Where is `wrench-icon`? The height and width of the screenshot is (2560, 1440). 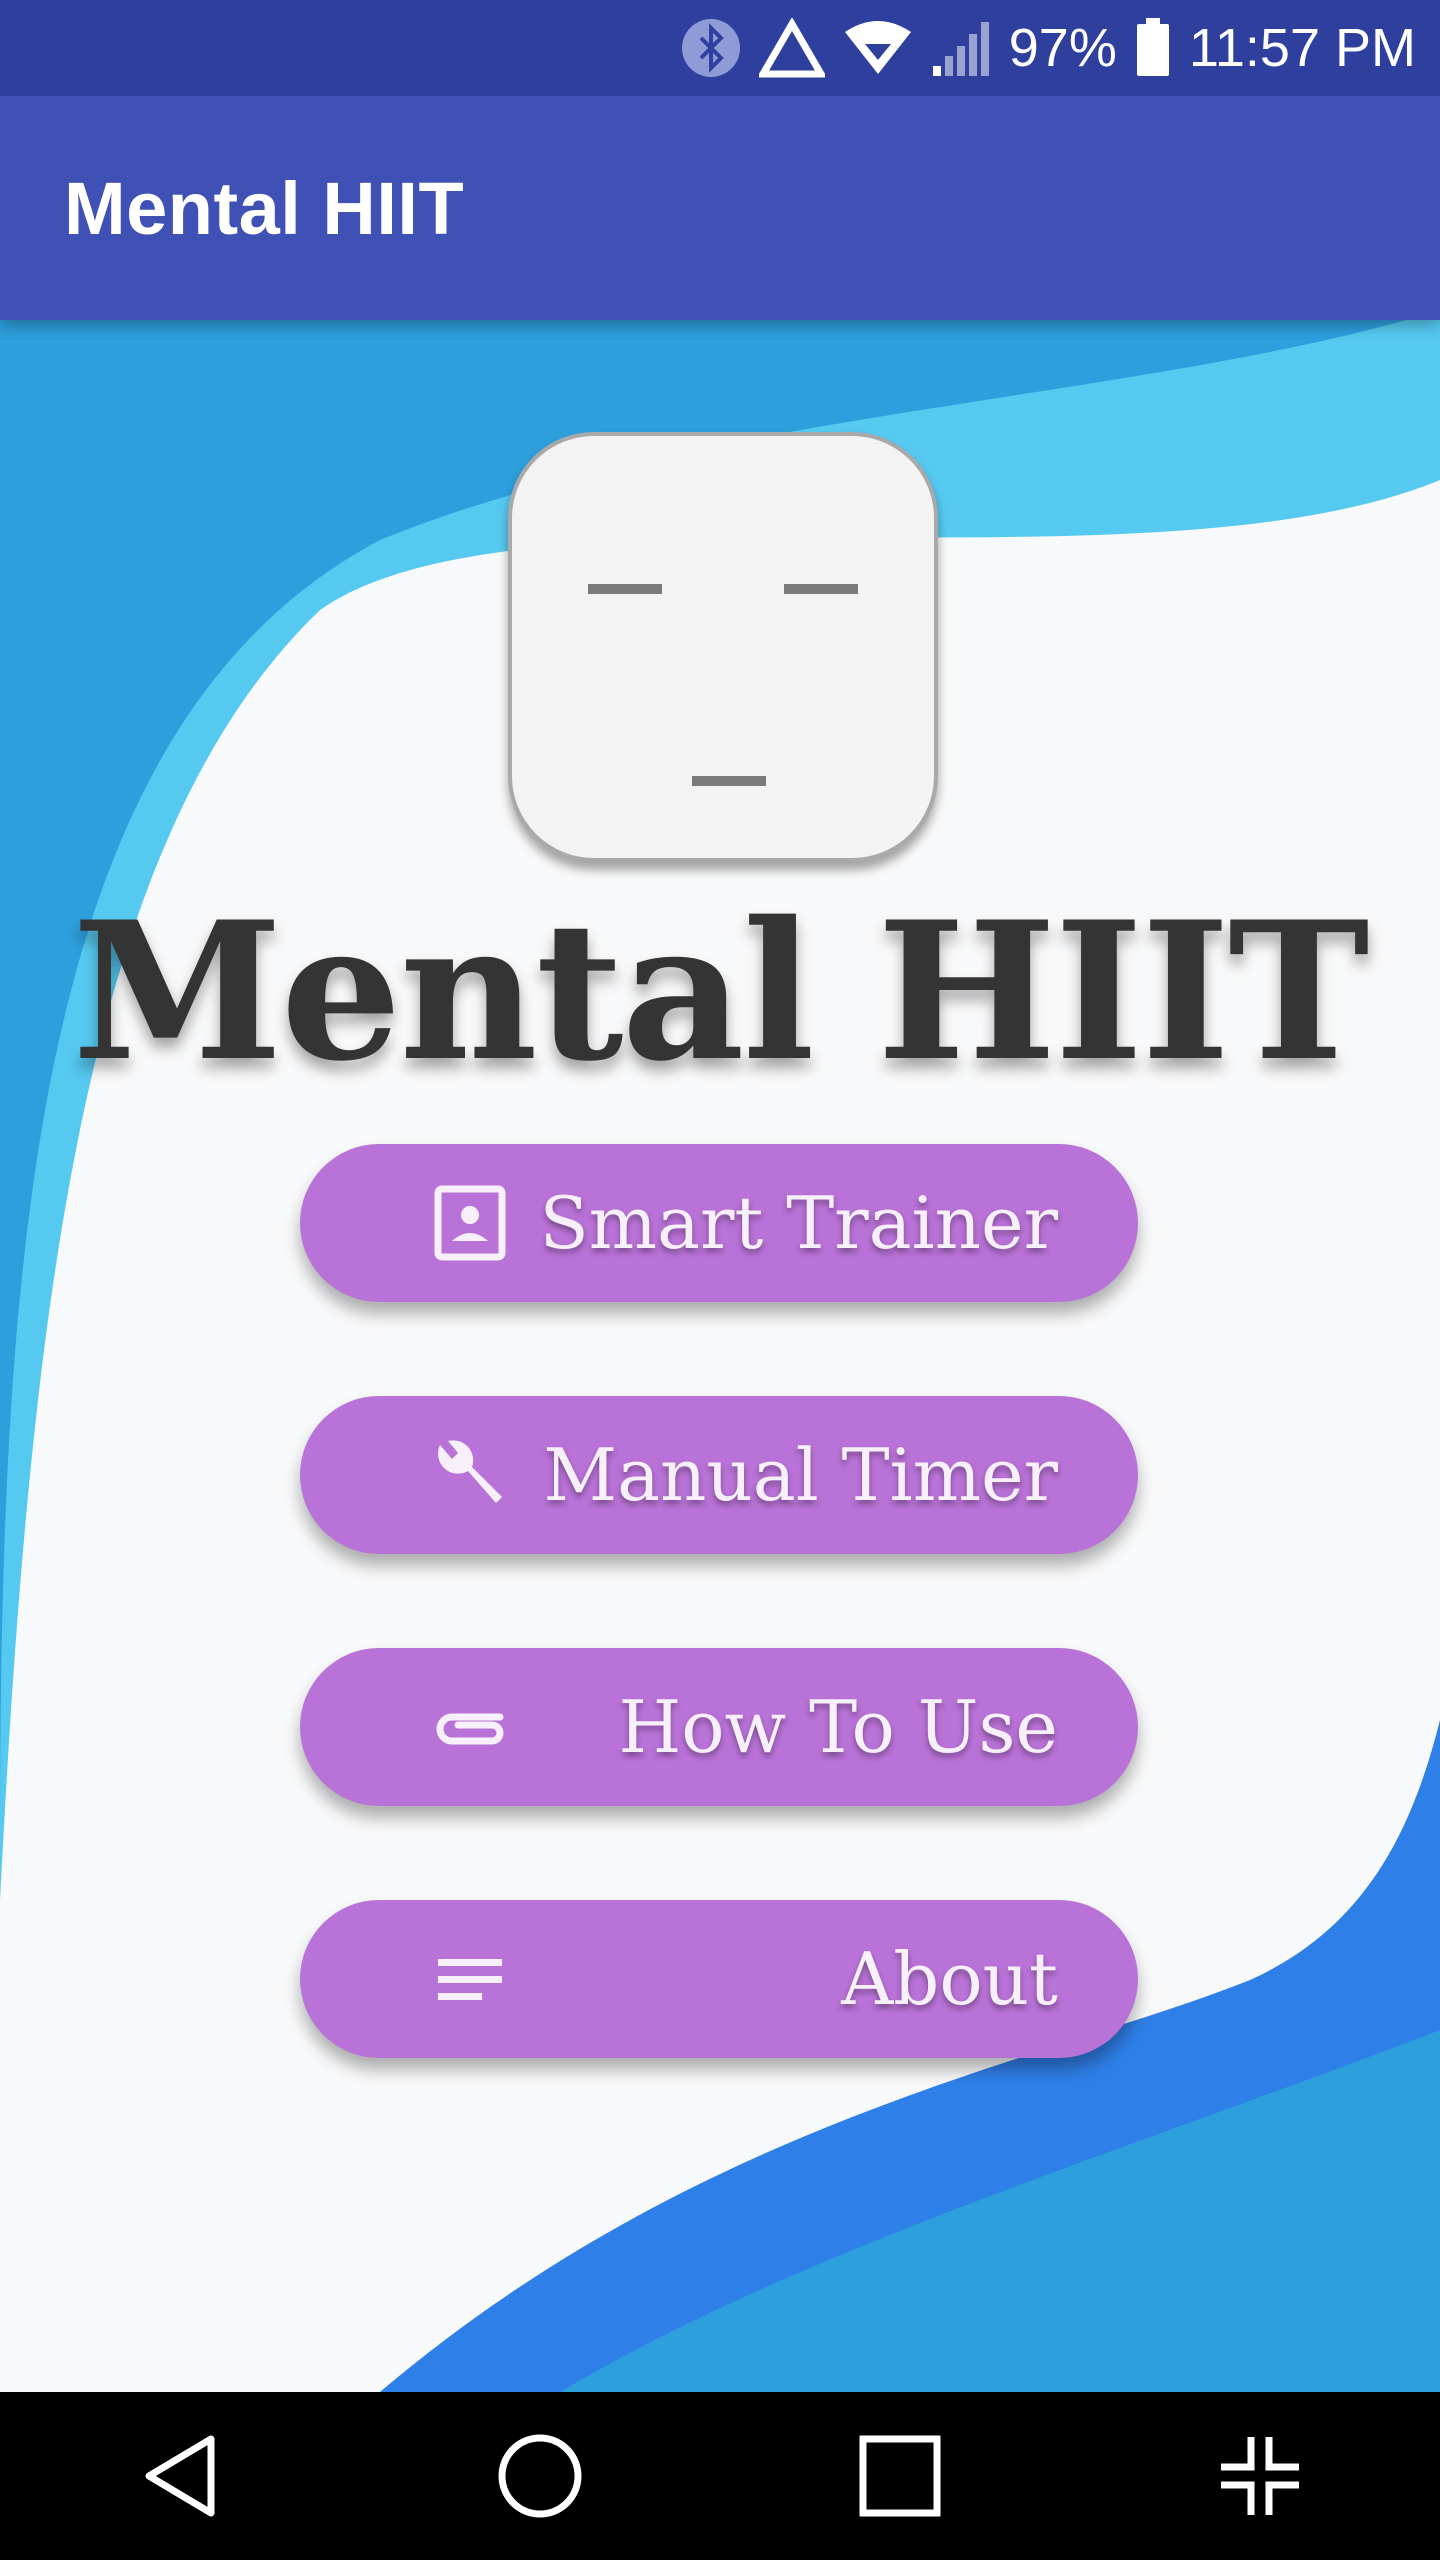 wrench-icon is located at coordinates (470, 1475).